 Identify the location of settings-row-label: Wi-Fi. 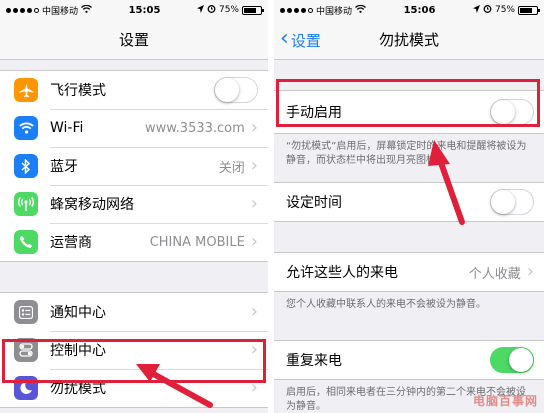
(67, 128).